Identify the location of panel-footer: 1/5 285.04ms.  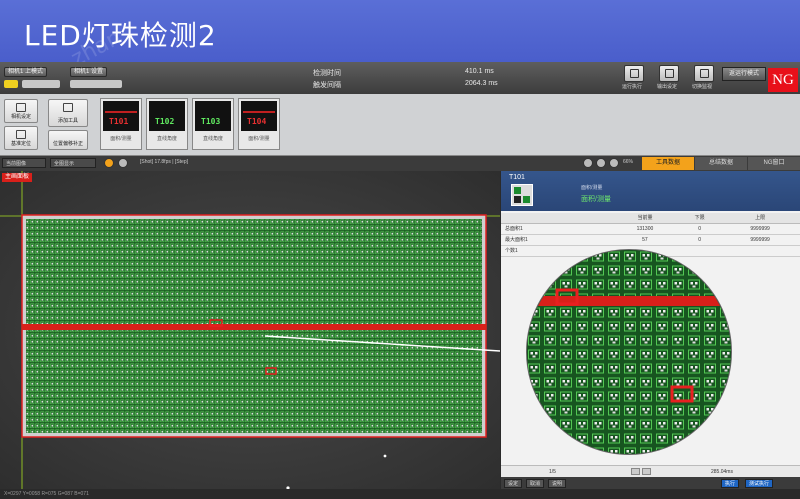
(650, 471).